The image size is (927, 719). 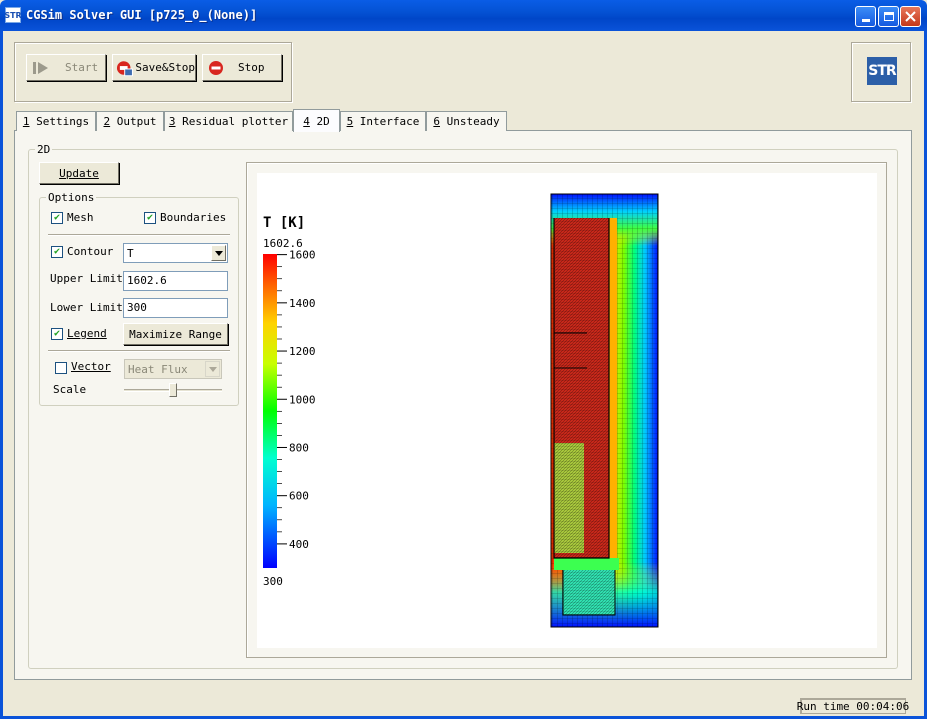 What do you see at coordinates (172, 121) in the screenshot?
I see `tab-accelerator: 3` at bounding box center [172, 121].